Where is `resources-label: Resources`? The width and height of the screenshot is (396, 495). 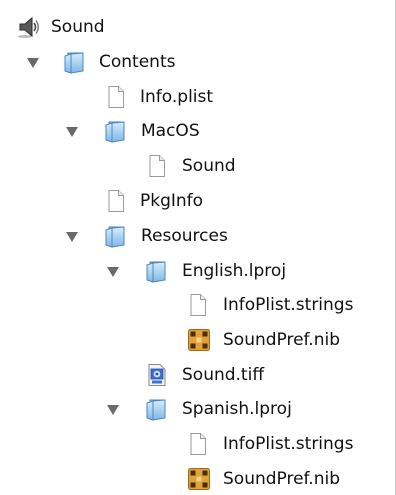
resources-label: Resources is located at coordinates (184, 236).